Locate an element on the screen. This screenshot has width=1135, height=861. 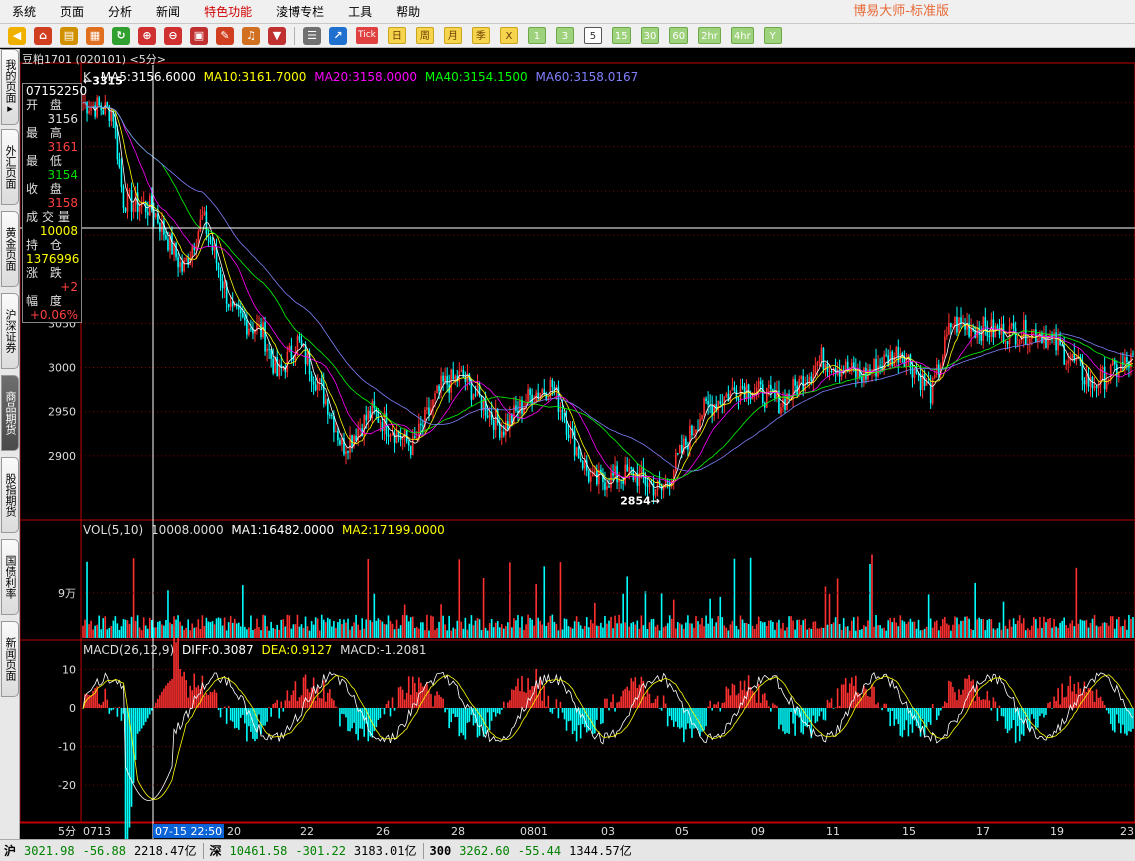
menu-item-3: 新闻 is located at coordinates (168, 12).